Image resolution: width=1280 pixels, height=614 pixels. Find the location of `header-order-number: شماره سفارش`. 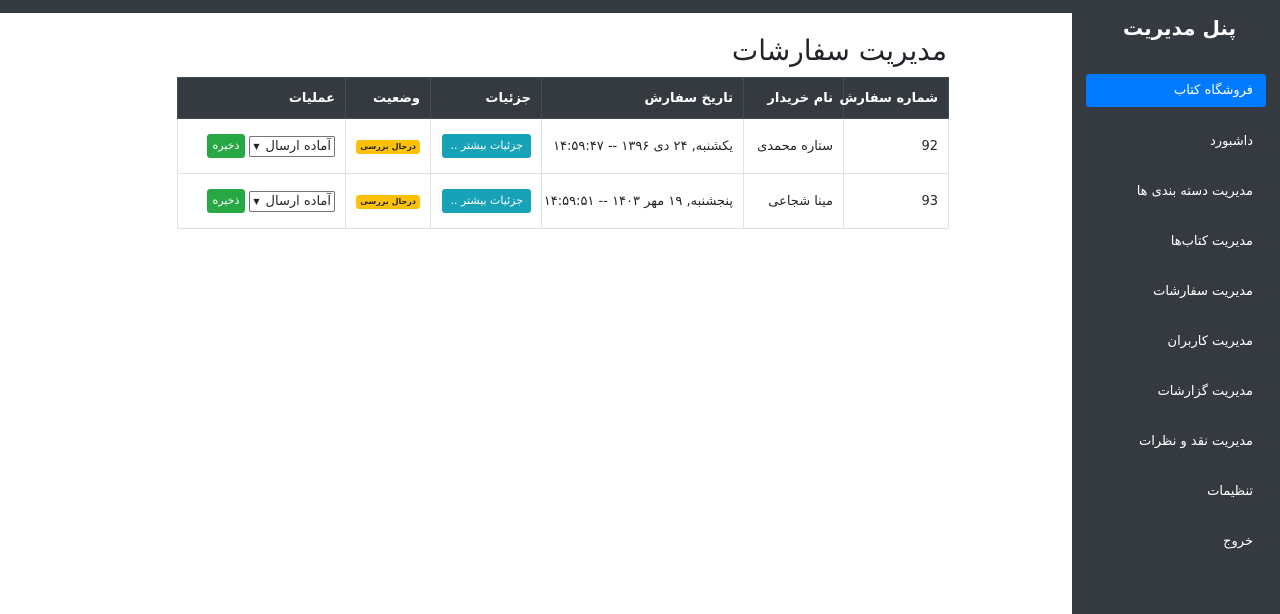

header-order-number: شماره سفارش is located at coordinates (894, 98).